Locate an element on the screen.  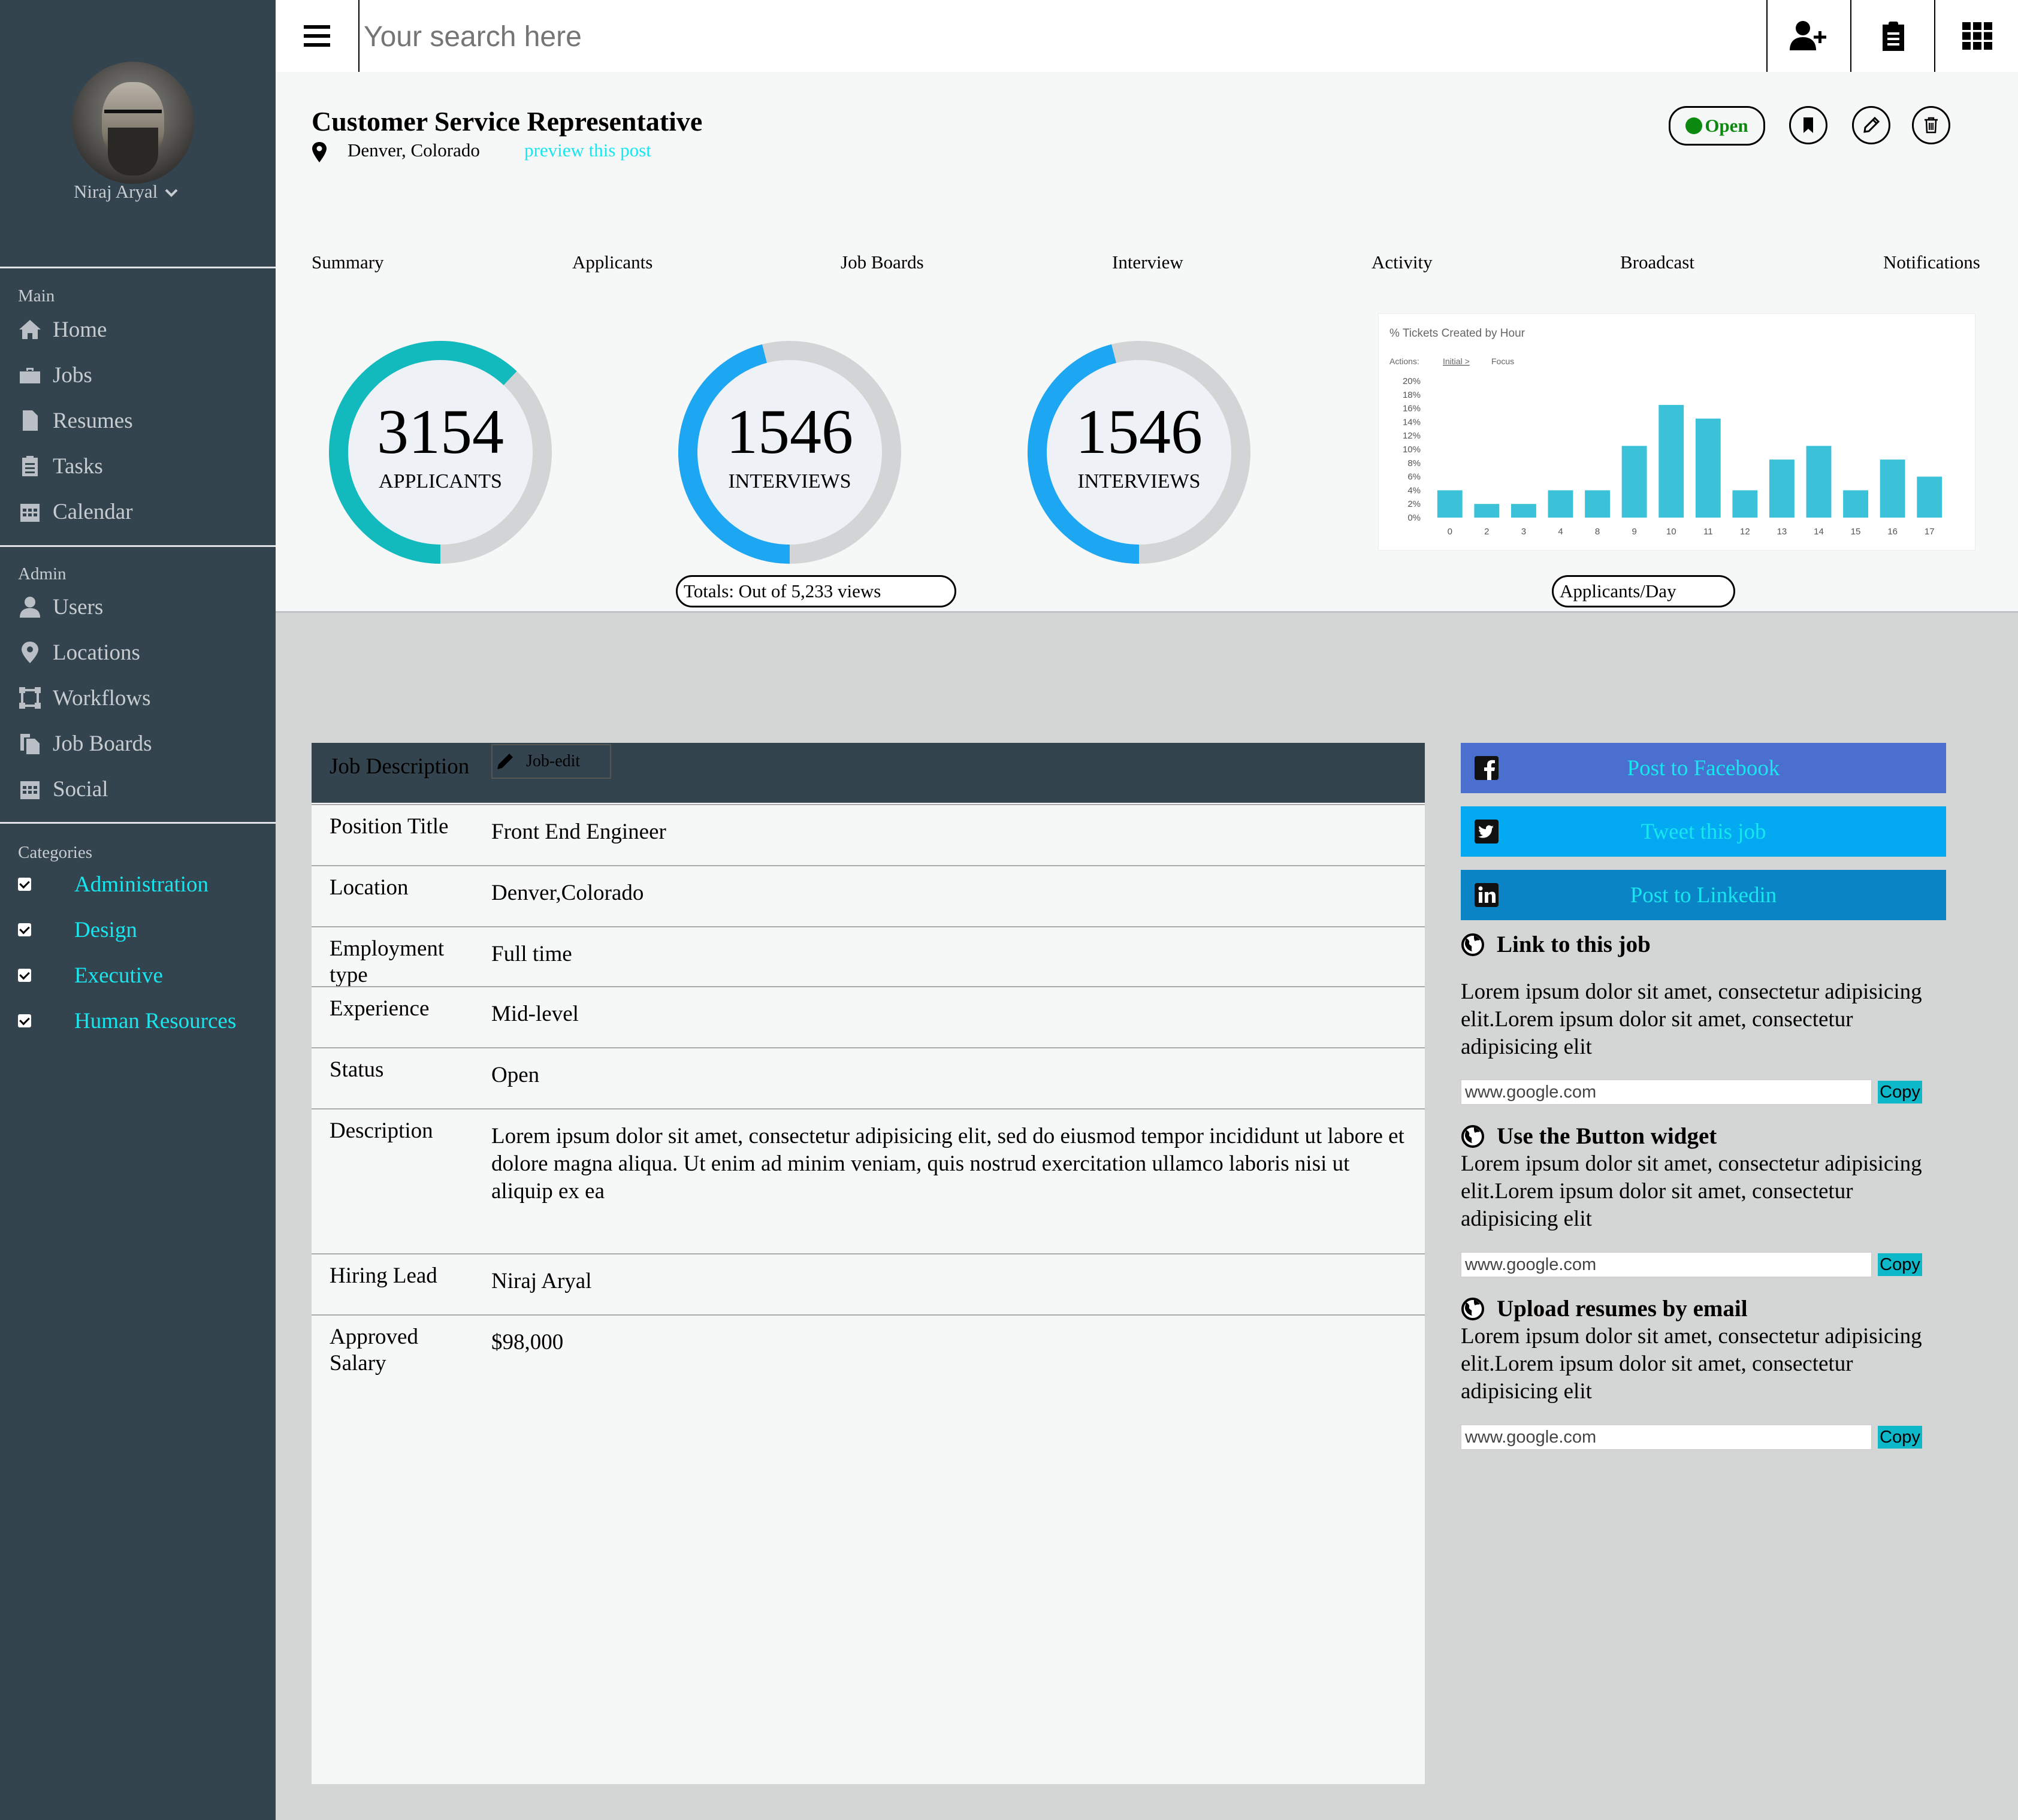
sidebar-item-social: Social is located at coordinates (63, 789).